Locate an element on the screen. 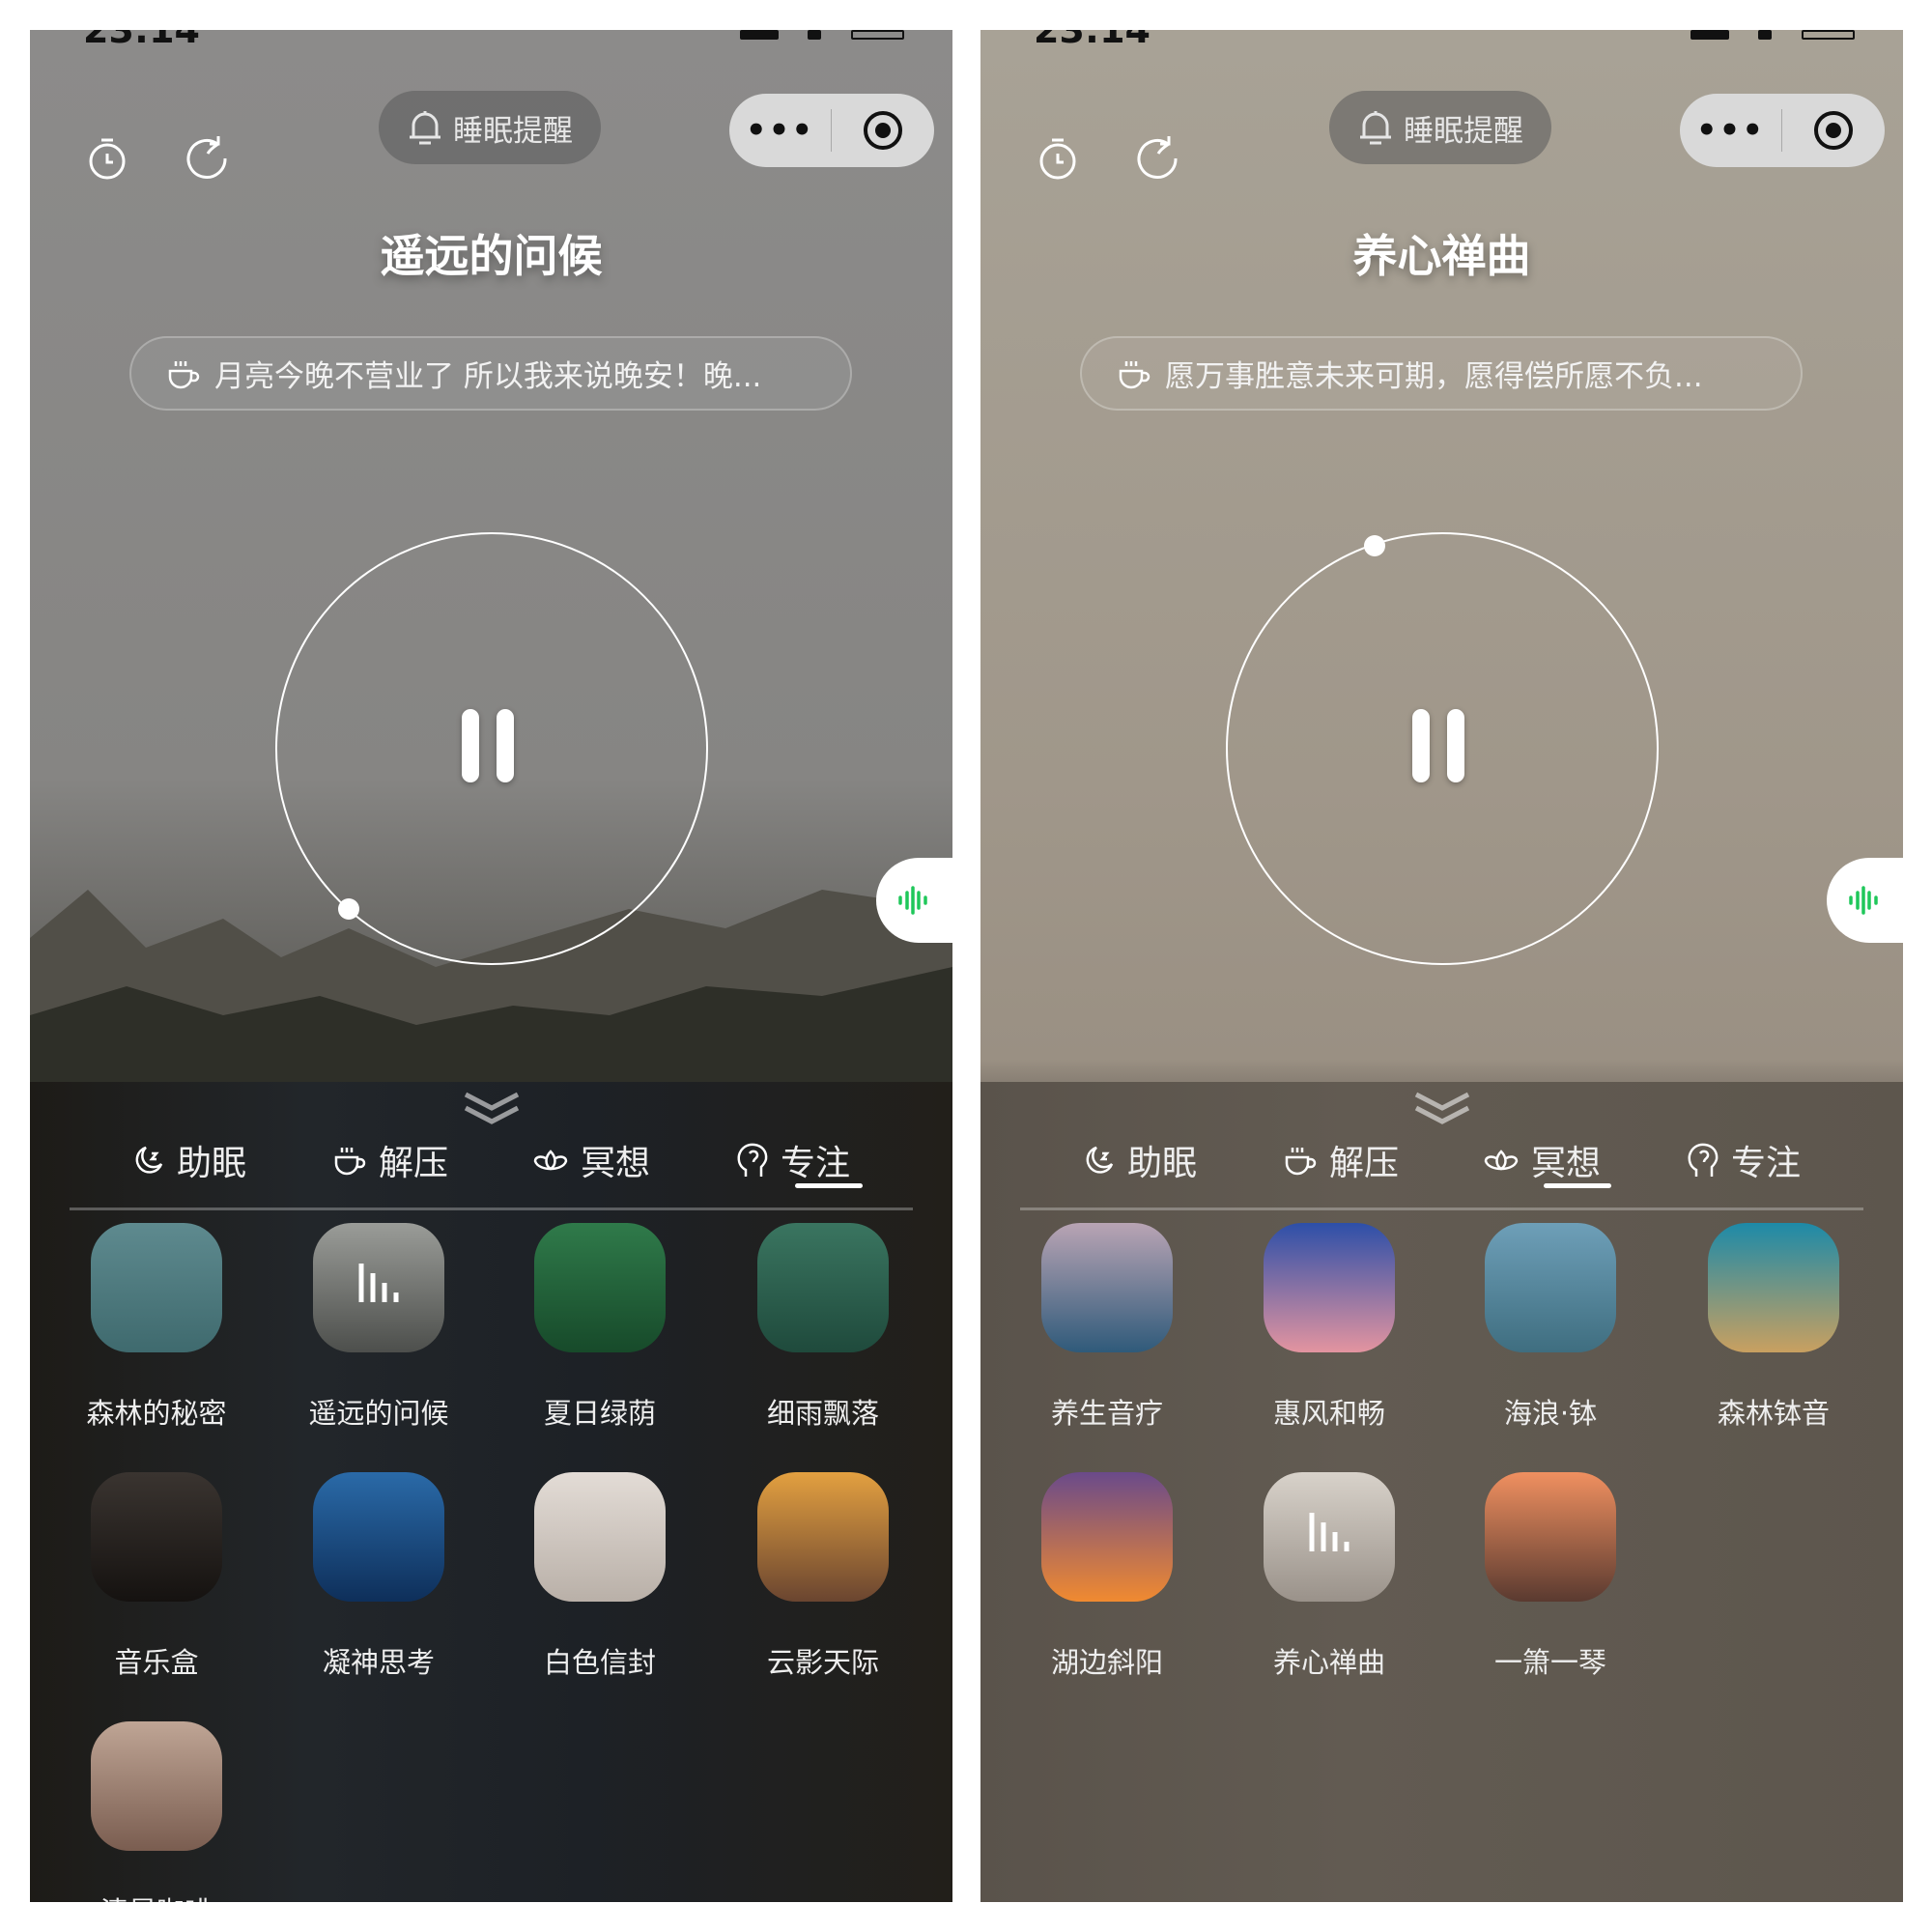 The width and height of the screenshot is (1932, 1932). sound-label: 湖边斜阳 is located at coordinates (1106, 1662).